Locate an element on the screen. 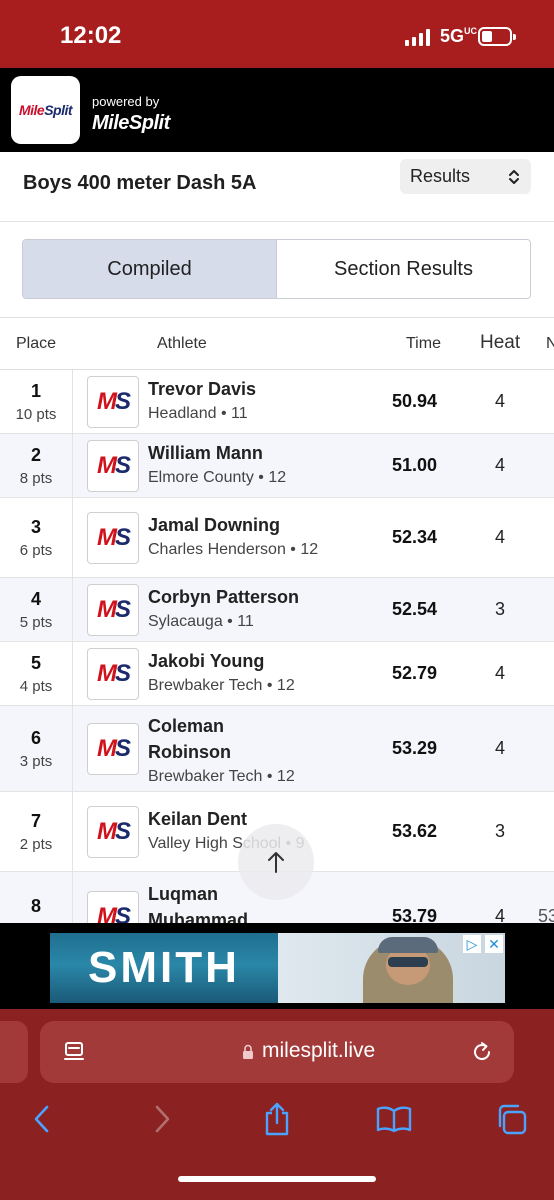 This screenshot has width=554, height=1200. place-points: 10 pts is located at coordinates (36, 414).